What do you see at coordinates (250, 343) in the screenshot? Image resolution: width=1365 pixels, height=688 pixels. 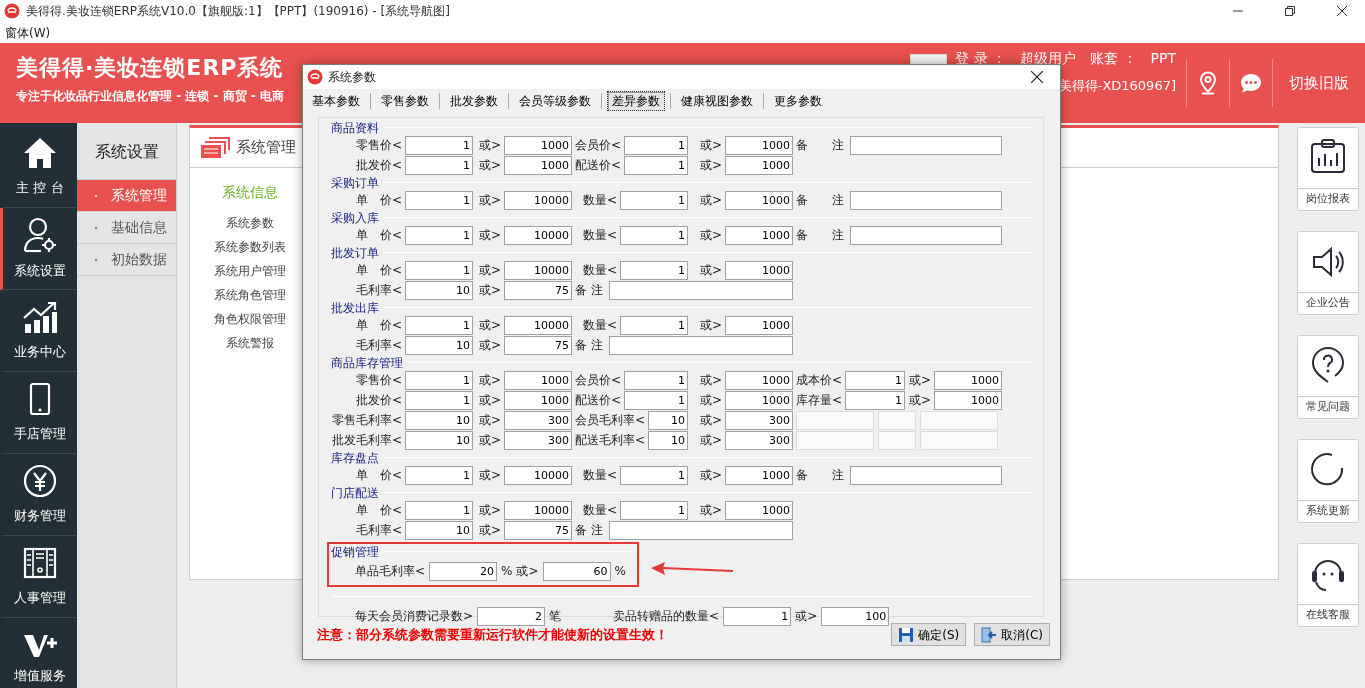 I see `menu-link: 系统警报` at bounding box center [250, 343].